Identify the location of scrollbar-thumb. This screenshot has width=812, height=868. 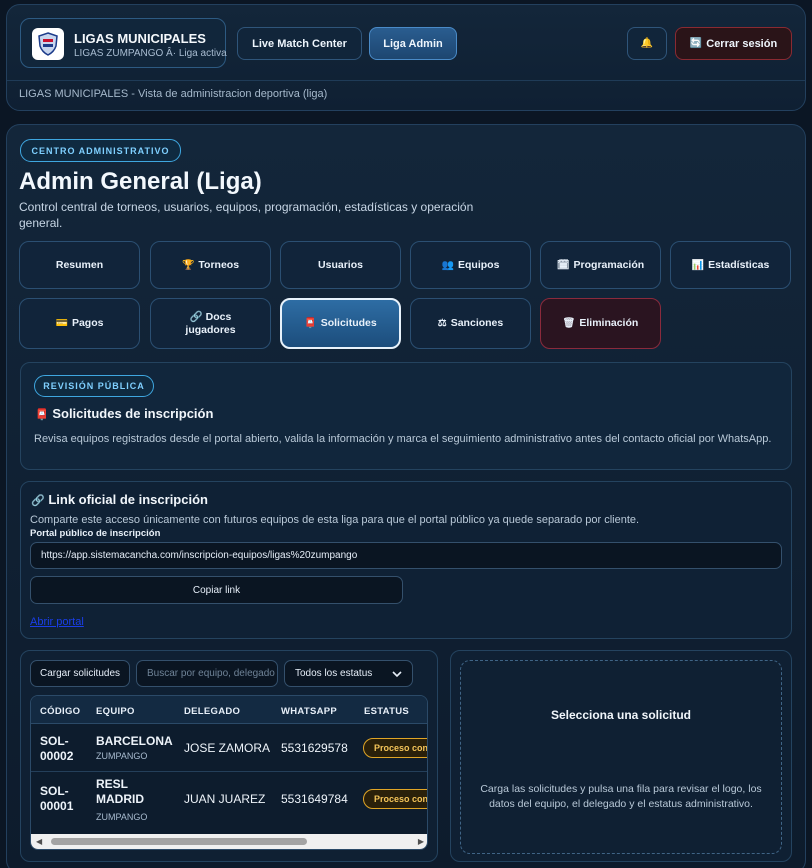
(179, 841).